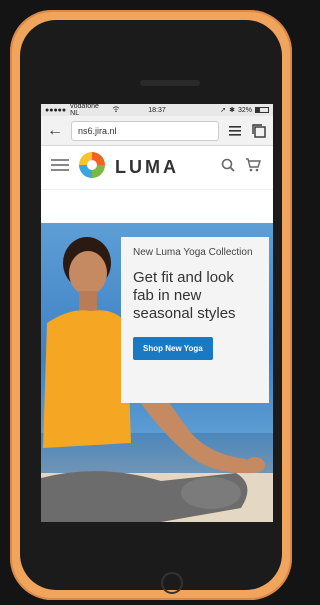 The image size is (320, 605). I want to click on shop-new-yoga-button: Shop New Yoga, so click(173, 348).